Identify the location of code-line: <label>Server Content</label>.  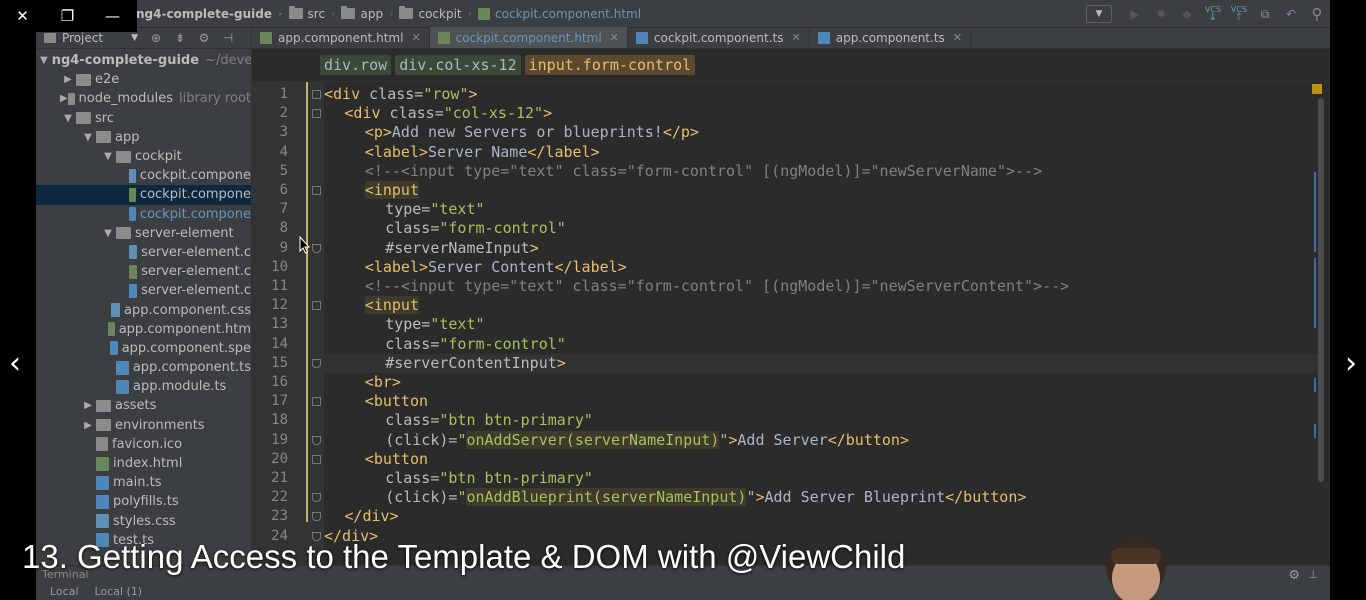
(475, 267).